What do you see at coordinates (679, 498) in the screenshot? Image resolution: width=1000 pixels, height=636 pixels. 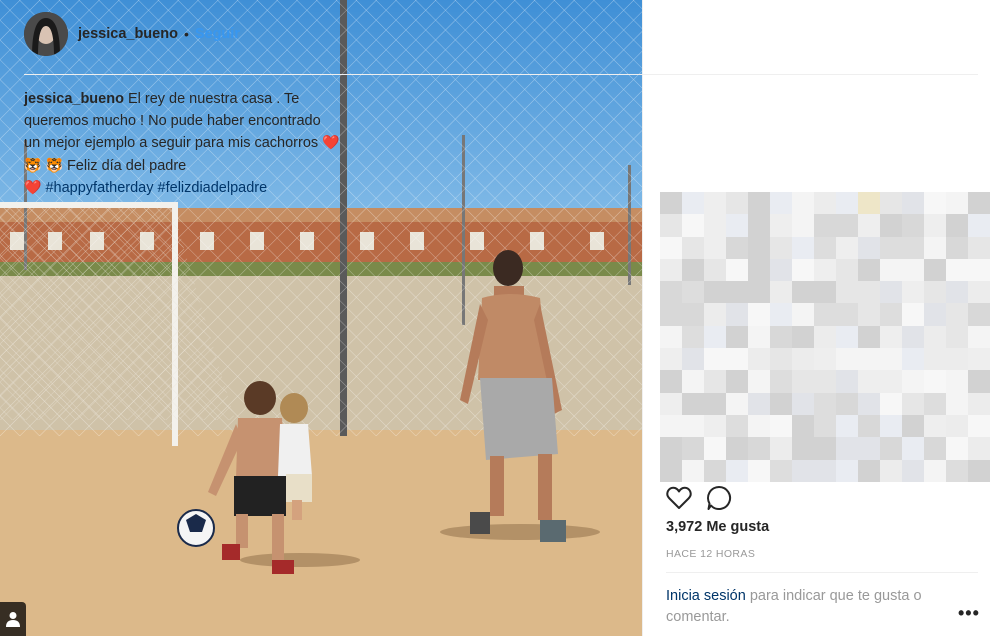 I see `heart-outline-icon` at bounding box center [679, 498].